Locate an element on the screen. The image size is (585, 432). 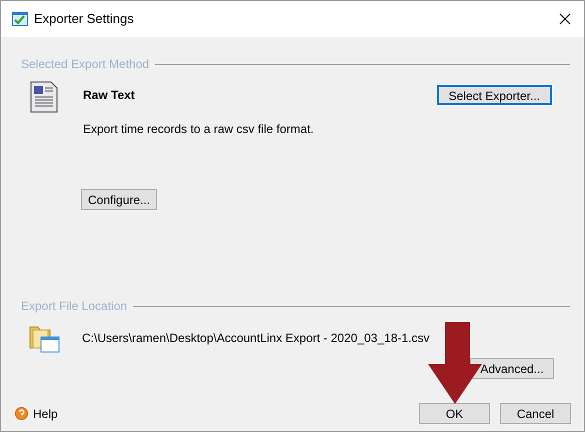
group-heading: Export File Location is located at coordinates (74, 306).